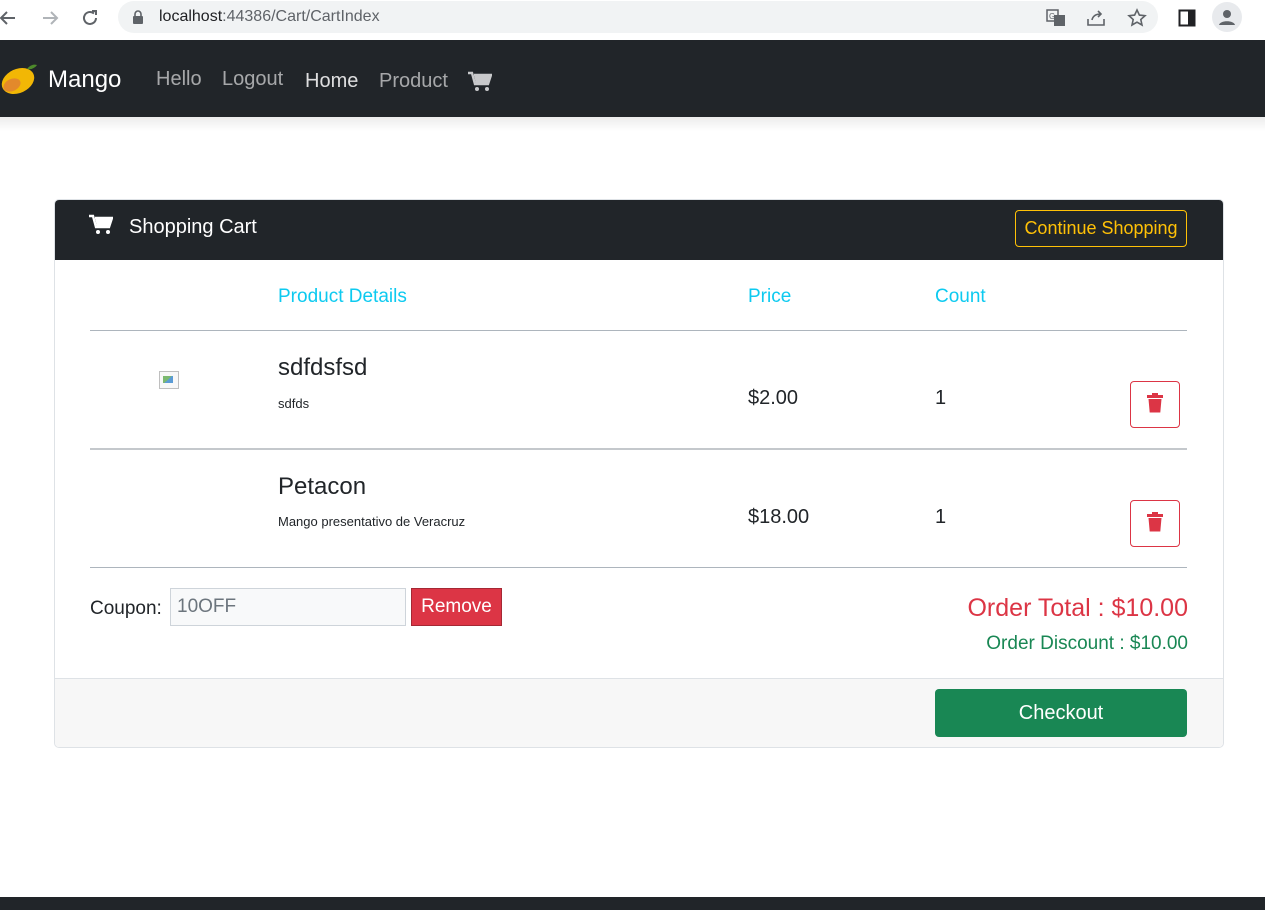  Describe the element at coordinates (138, 19) in the screenshot. I see `lock-icon` at that location.